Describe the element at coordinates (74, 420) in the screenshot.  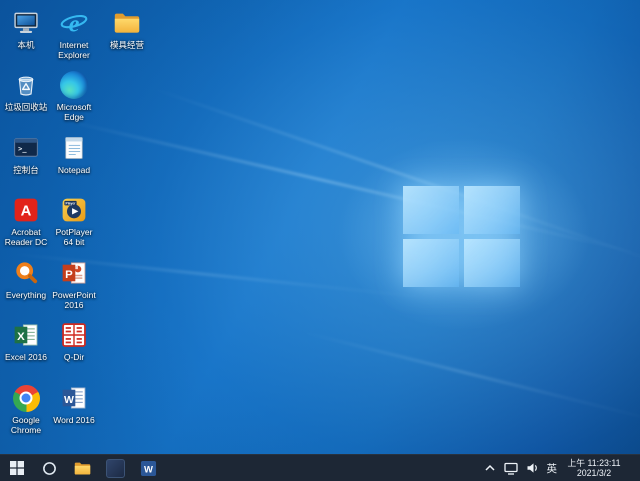
I see `desktop-icon-label: Word 2016` at that location.